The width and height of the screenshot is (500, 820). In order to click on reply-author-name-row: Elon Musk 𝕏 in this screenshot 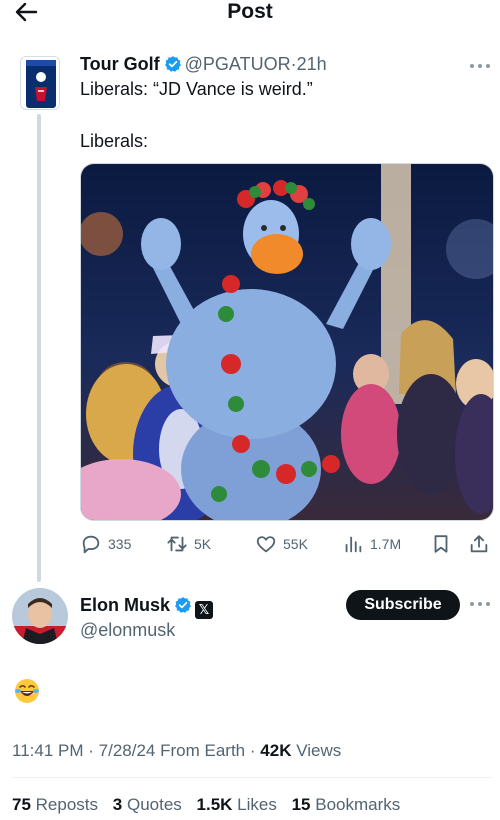, I will do `click(147, 606)`.